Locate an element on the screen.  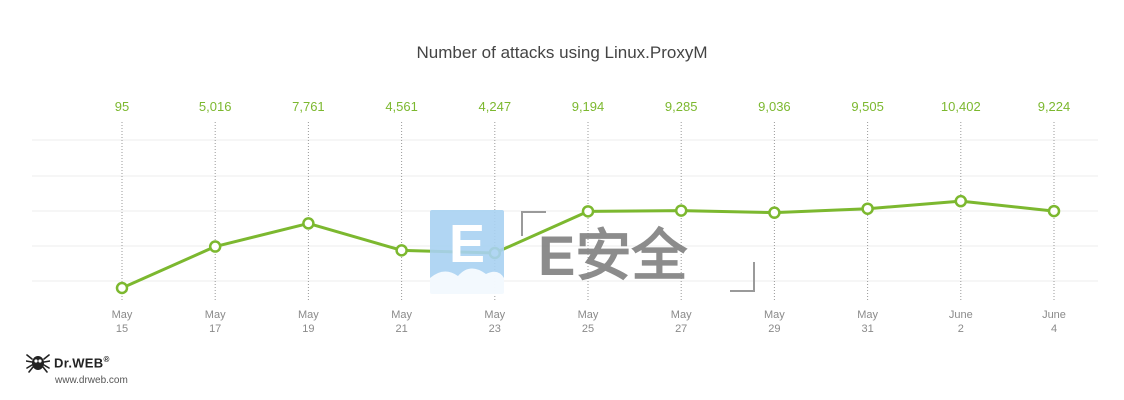
value-label-0: 95 is located at coordinates (122, 106).